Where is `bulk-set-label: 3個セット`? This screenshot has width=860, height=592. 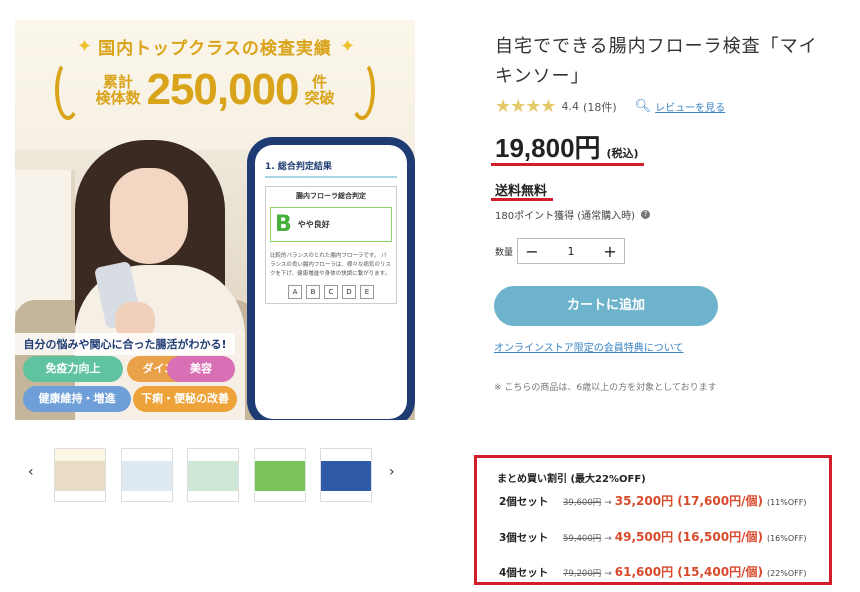
bulk-set-label: 3個セット is located at coordinates (524, 538).